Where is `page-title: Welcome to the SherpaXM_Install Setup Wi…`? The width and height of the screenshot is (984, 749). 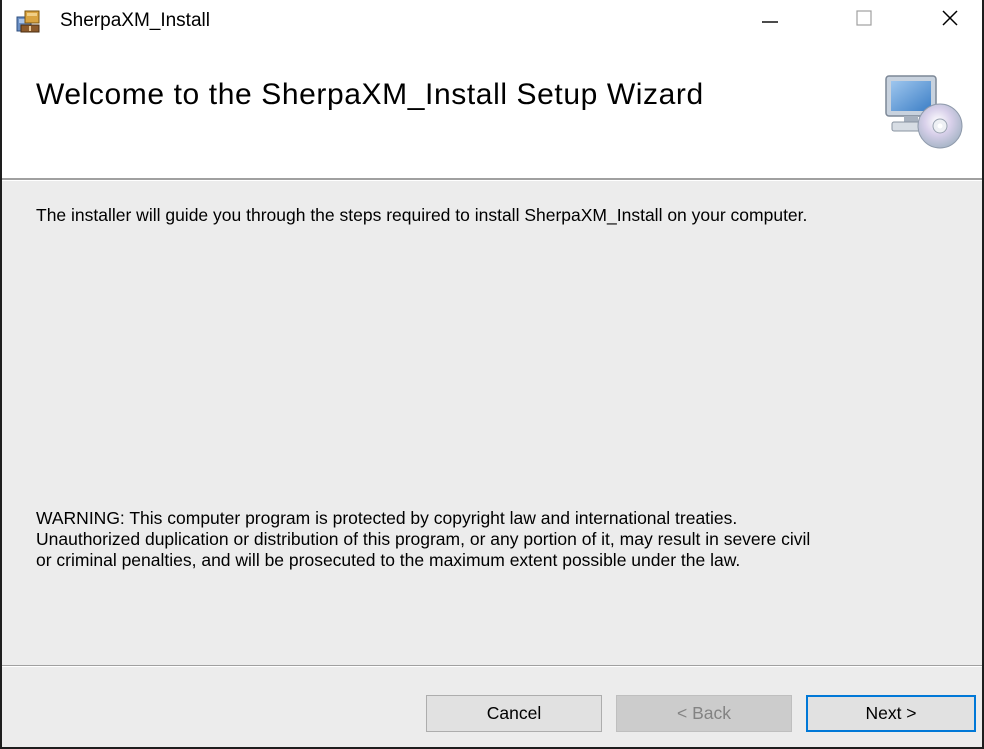 page-title: Welcome to the SherpaXM_Install Setup Wi… is located at coordinates (370, 94).